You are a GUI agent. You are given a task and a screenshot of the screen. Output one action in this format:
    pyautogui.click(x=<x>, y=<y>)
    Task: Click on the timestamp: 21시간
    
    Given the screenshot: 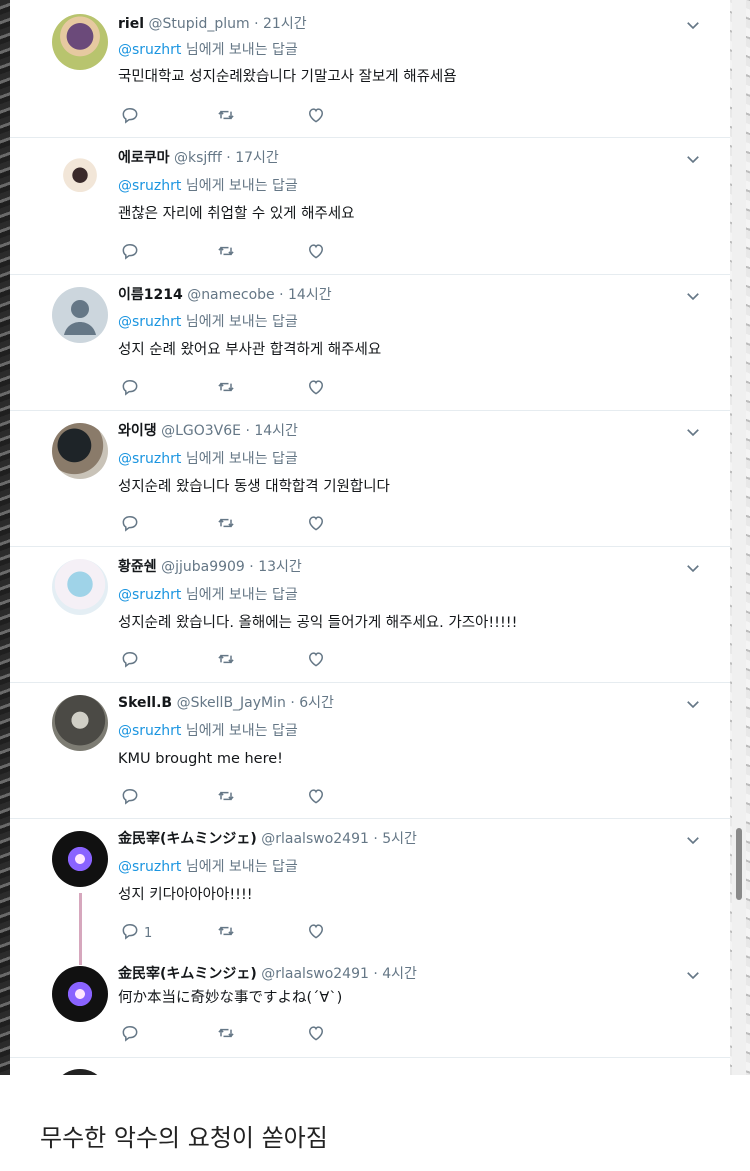 What is the action you would take?
    pyautogui.click(x=285, y=24)
    